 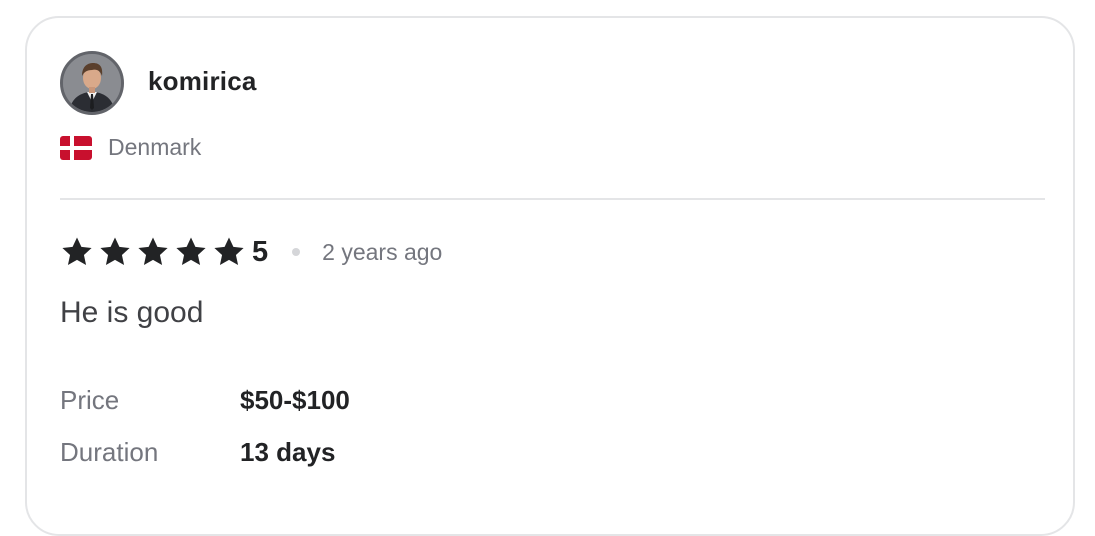 What do you see at coordinates (260, 251) in the screenshot?
I see `rating-value: 5` at bounding box center [260, 251].